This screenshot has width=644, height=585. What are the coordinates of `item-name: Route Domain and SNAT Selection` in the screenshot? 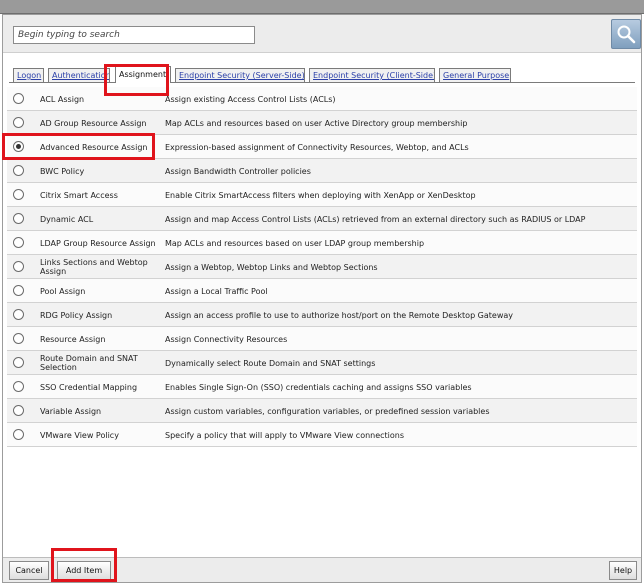 It's located at (89, 363).